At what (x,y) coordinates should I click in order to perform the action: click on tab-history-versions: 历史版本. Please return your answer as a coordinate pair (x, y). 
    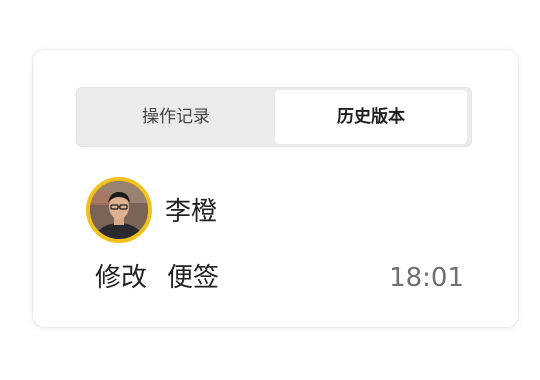
    Looking at the image, I should click on (371, 117).